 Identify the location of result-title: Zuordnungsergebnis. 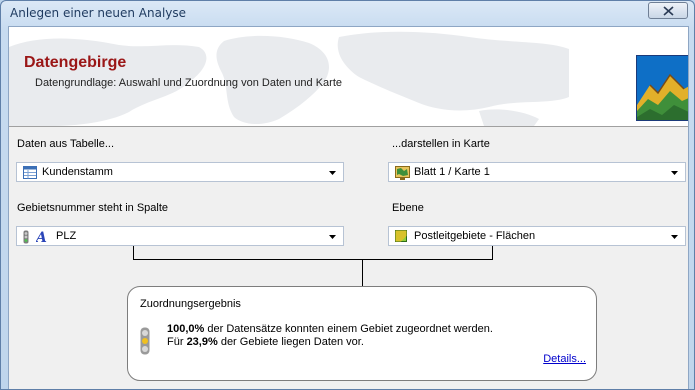
(190, 304).